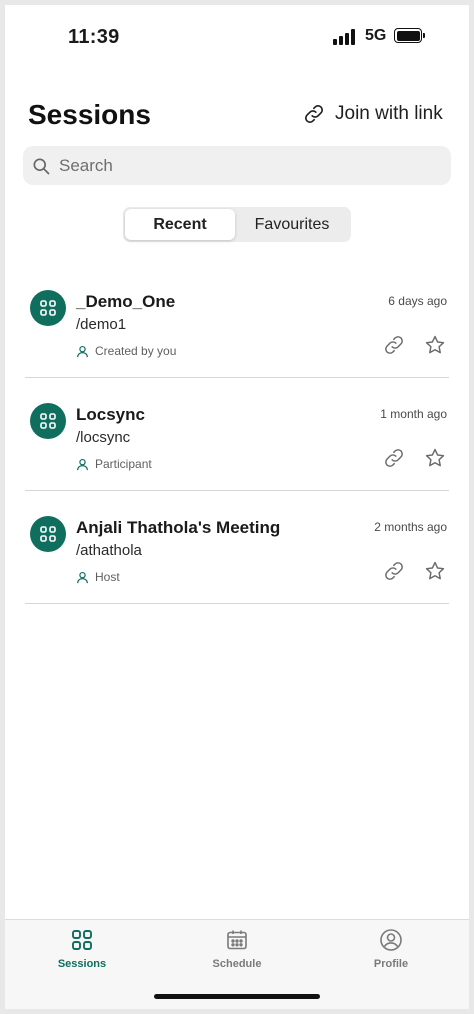 The width and height of the screenshot is (474, 1014). Describe the element at coordinates (178, 527) in the screenshot. I see `session-name: Anjali Thathola's Meeting` at that location.